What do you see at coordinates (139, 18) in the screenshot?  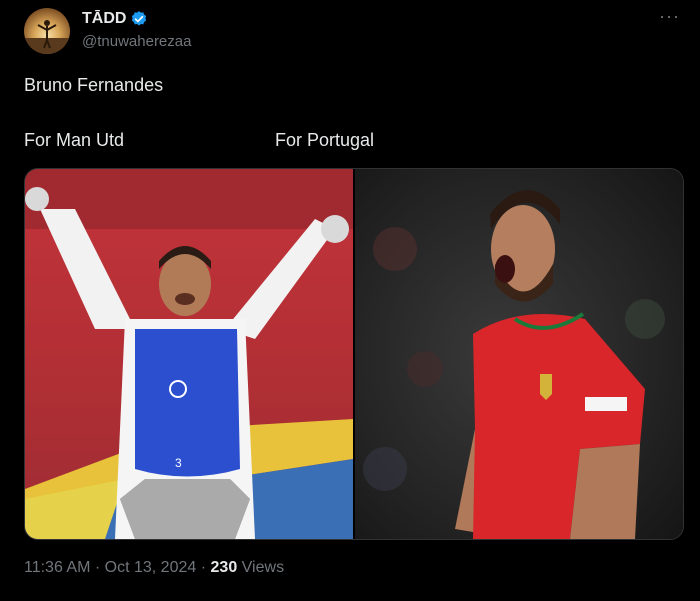 I see `verified-badge-icon` at bounding box center [139, 18].